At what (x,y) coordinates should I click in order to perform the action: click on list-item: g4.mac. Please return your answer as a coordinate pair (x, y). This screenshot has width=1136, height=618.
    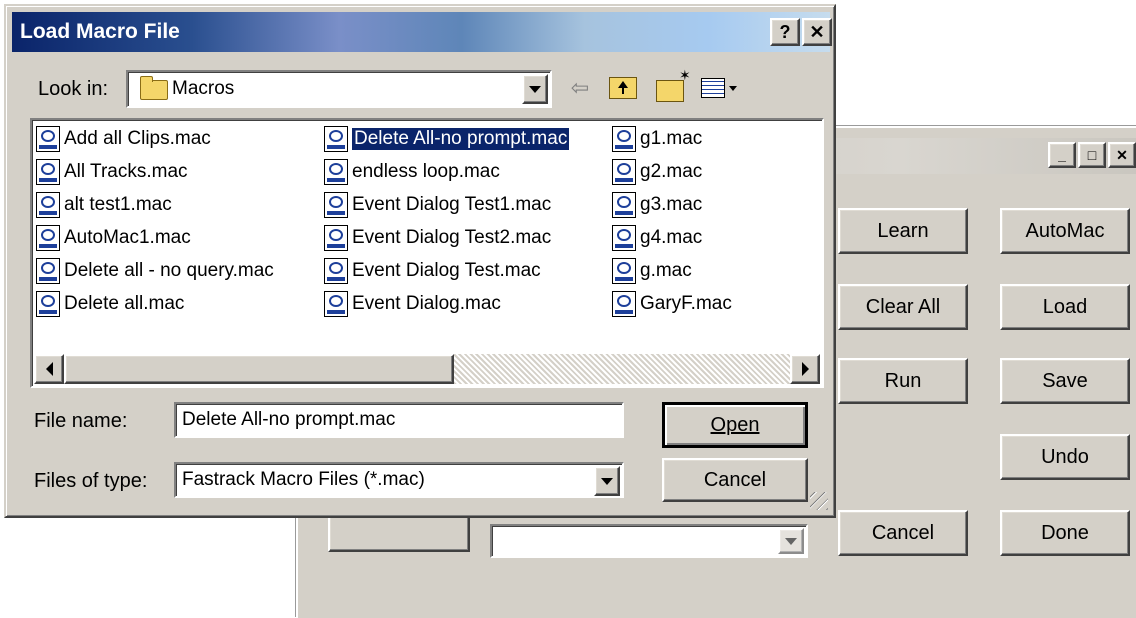
    Looking at the image, I should click on (657, 238).